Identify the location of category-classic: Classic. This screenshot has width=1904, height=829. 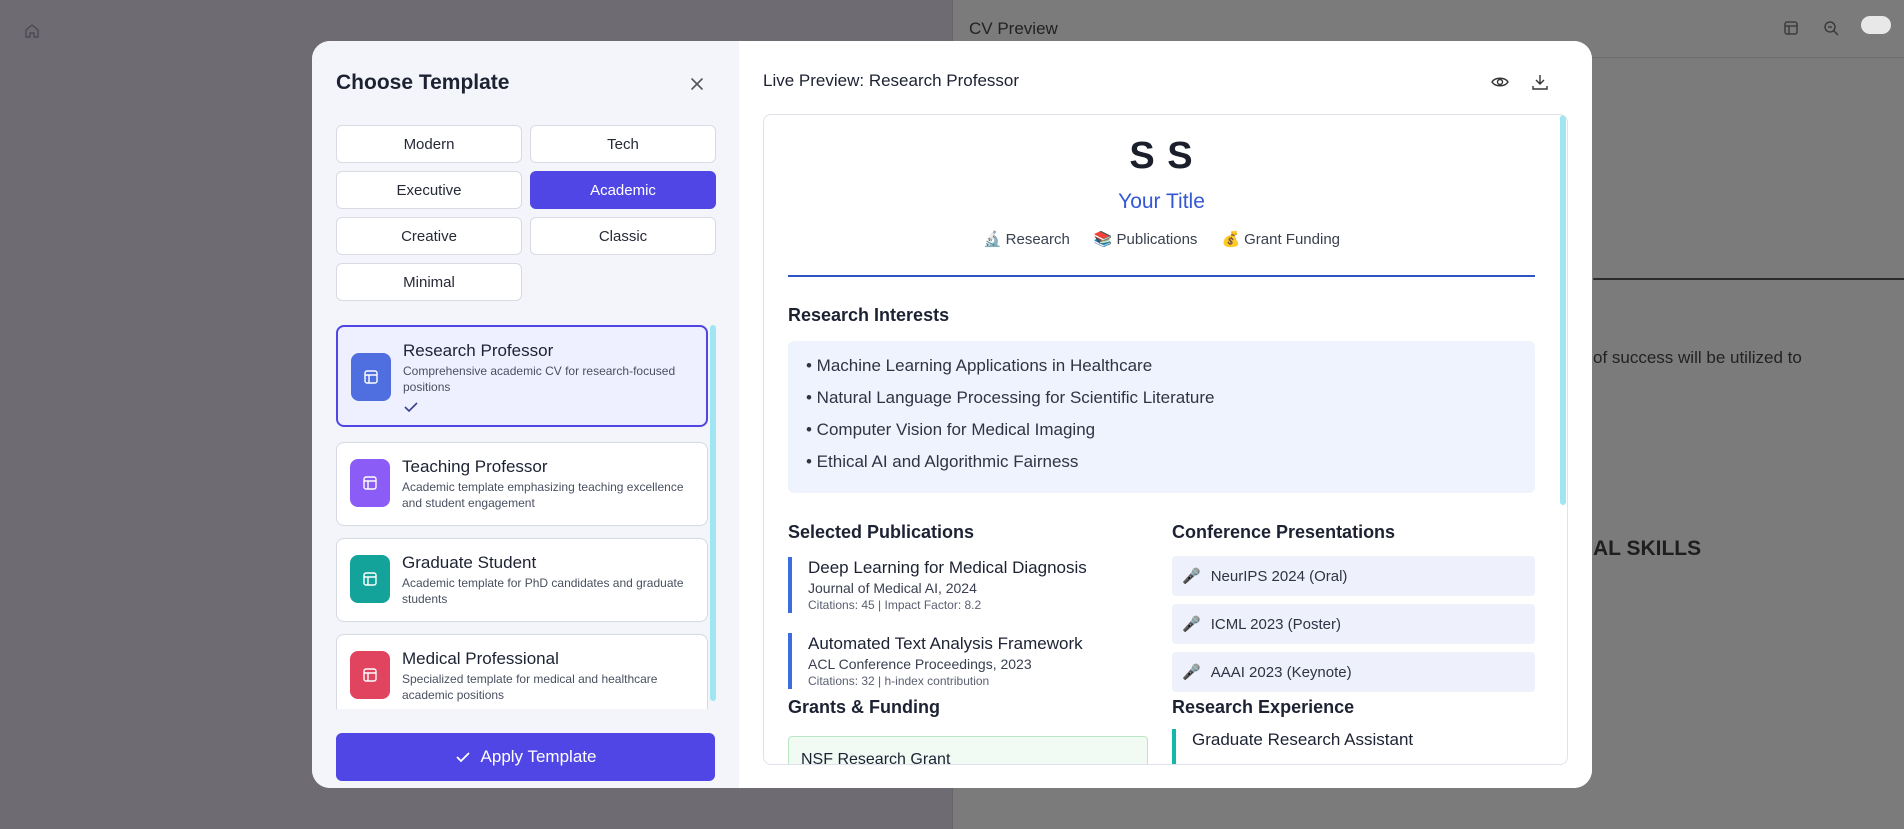
(623, 236).